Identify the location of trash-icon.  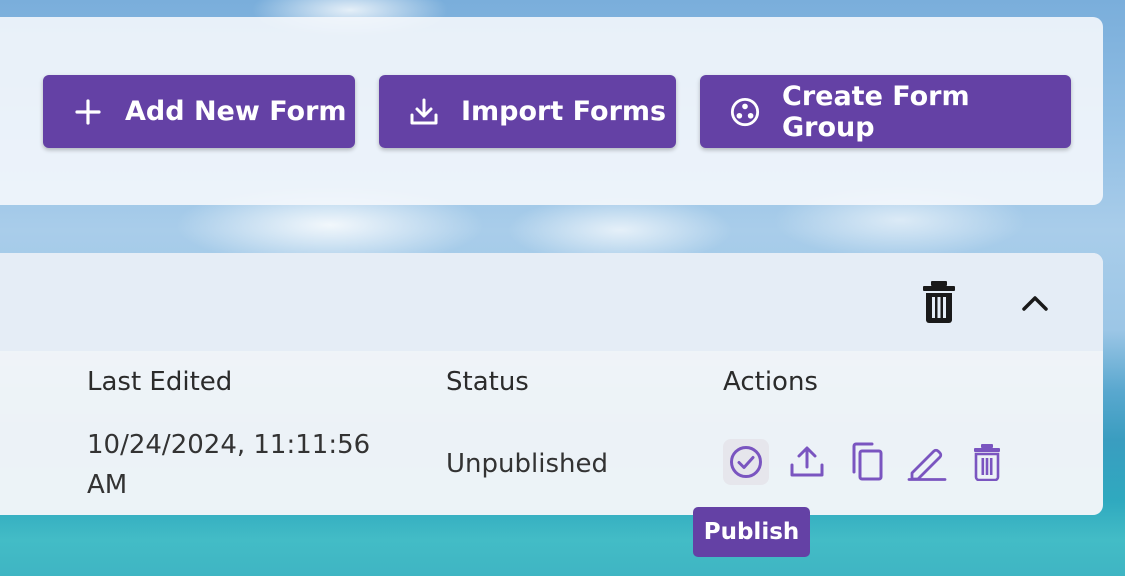
(939, 302).